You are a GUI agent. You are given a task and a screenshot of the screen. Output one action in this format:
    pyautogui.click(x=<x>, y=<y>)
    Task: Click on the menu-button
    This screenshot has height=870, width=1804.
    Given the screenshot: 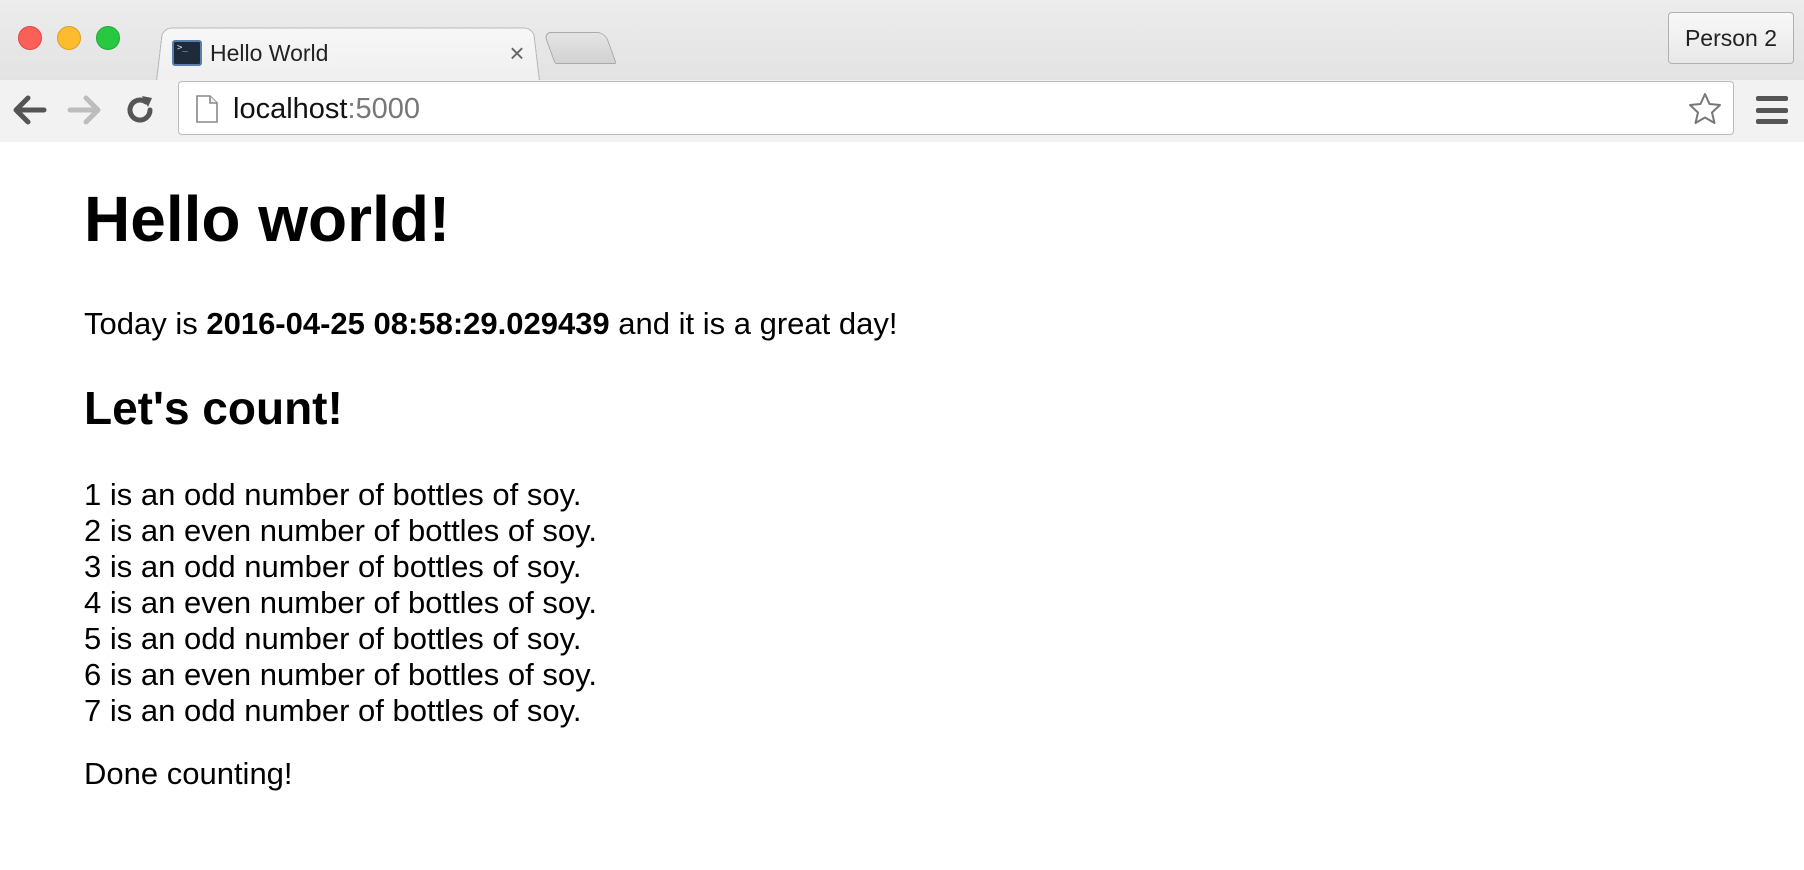 What is the action you would take?
    pyautogui.click(x=1772, y=110)
    